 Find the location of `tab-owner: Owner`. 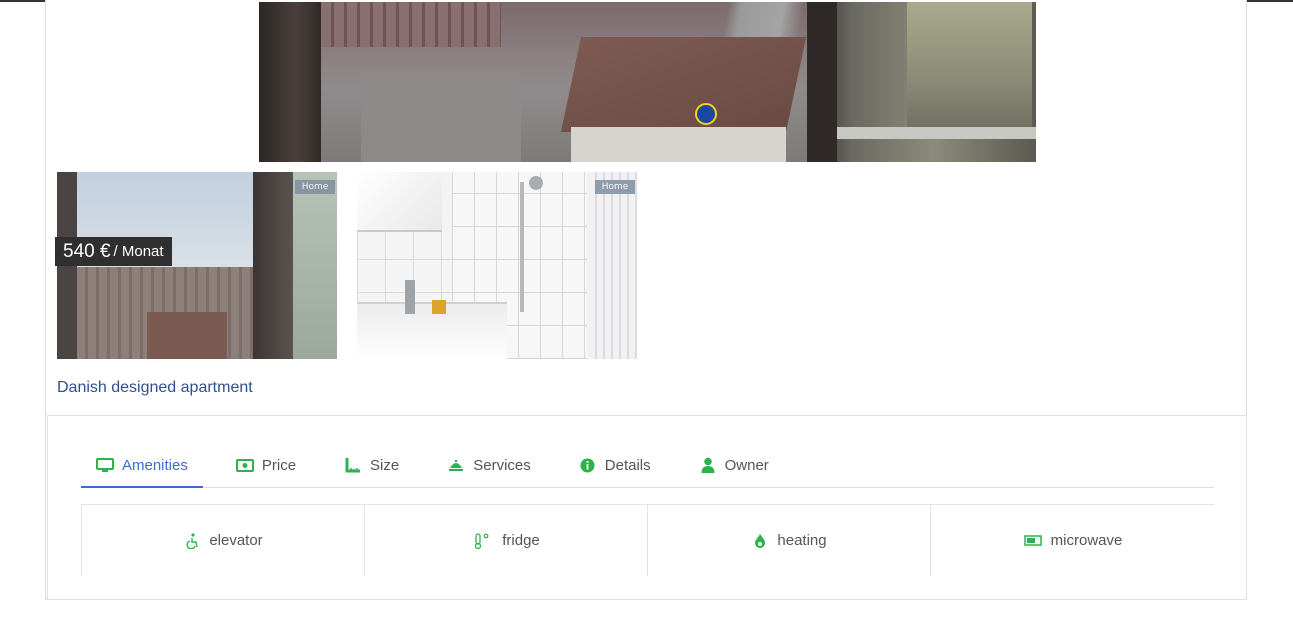

tab-owner: Owner is located at coordinates (734, 465).